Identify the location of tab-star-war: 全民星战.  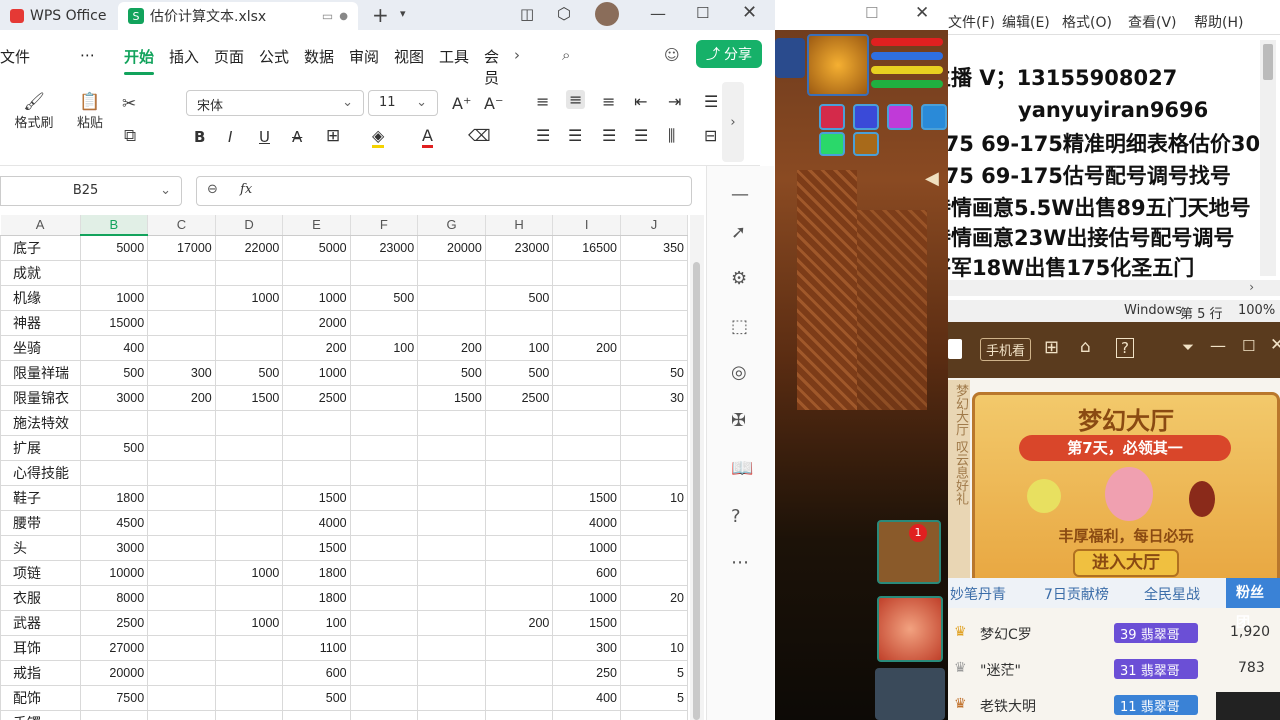
(1172, 594).